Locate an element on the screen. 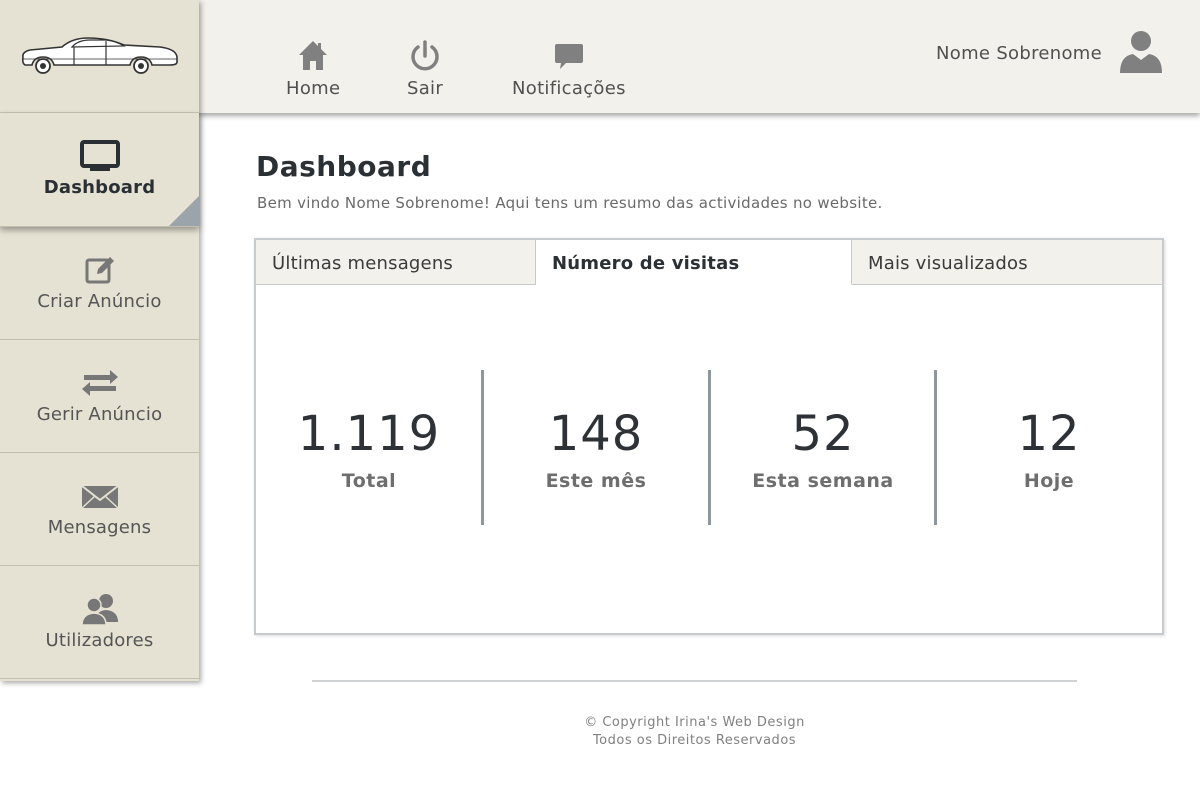  users-icon is located at coordinates (99, 610).